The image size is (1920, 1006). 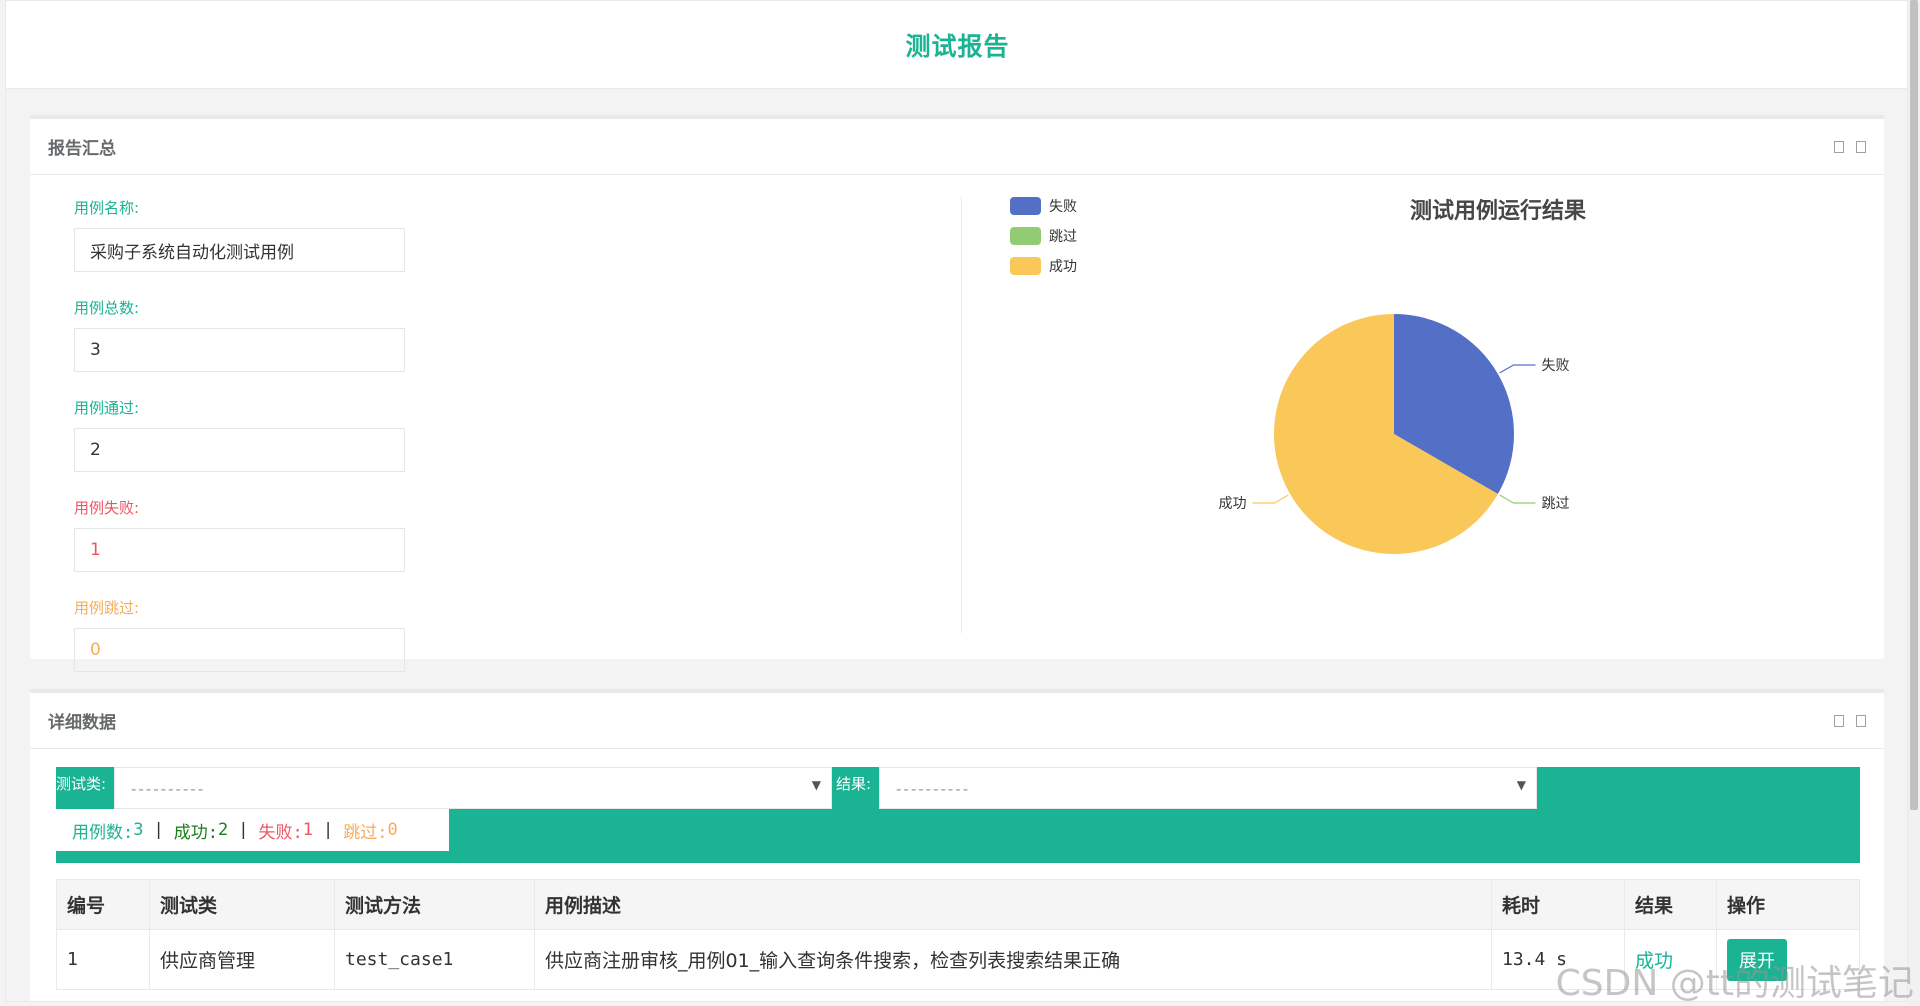 What do you see at coordinates (957, 147) in the screenshot?
I see `summary-panel-header: 报告汇总` at bounding box center [957, 147].